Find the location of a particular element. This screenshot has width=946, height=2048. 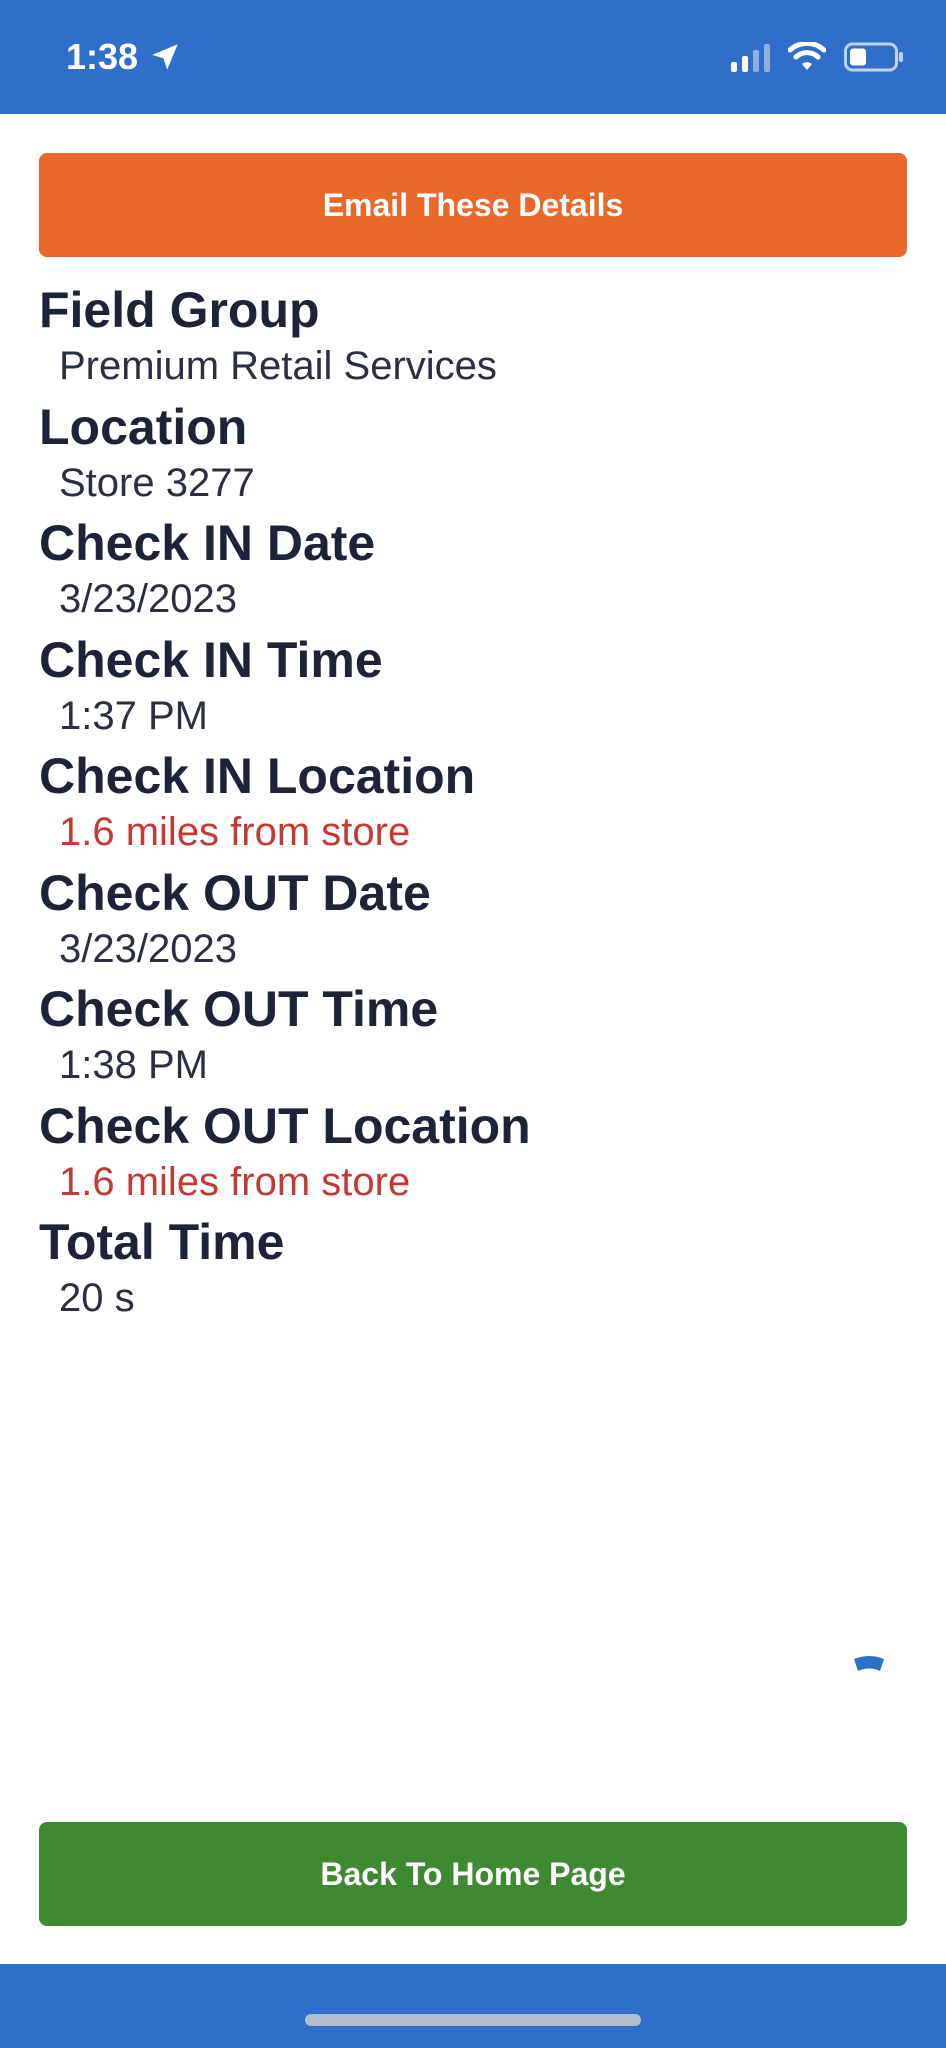

back-to-home-button: Back To Home Page is located at coordinates (473, 1874).